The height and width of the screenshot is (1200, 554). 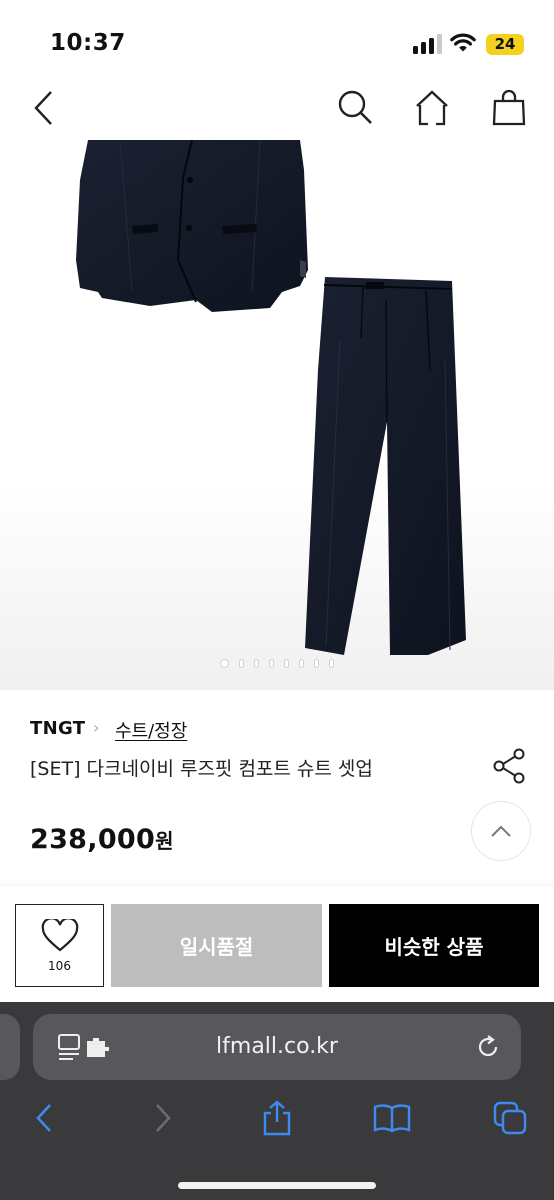 What do you see at coordinates (57, 728) in the screenshot?
I see `brand-link: TNGT` at bounding box center [57, 728].